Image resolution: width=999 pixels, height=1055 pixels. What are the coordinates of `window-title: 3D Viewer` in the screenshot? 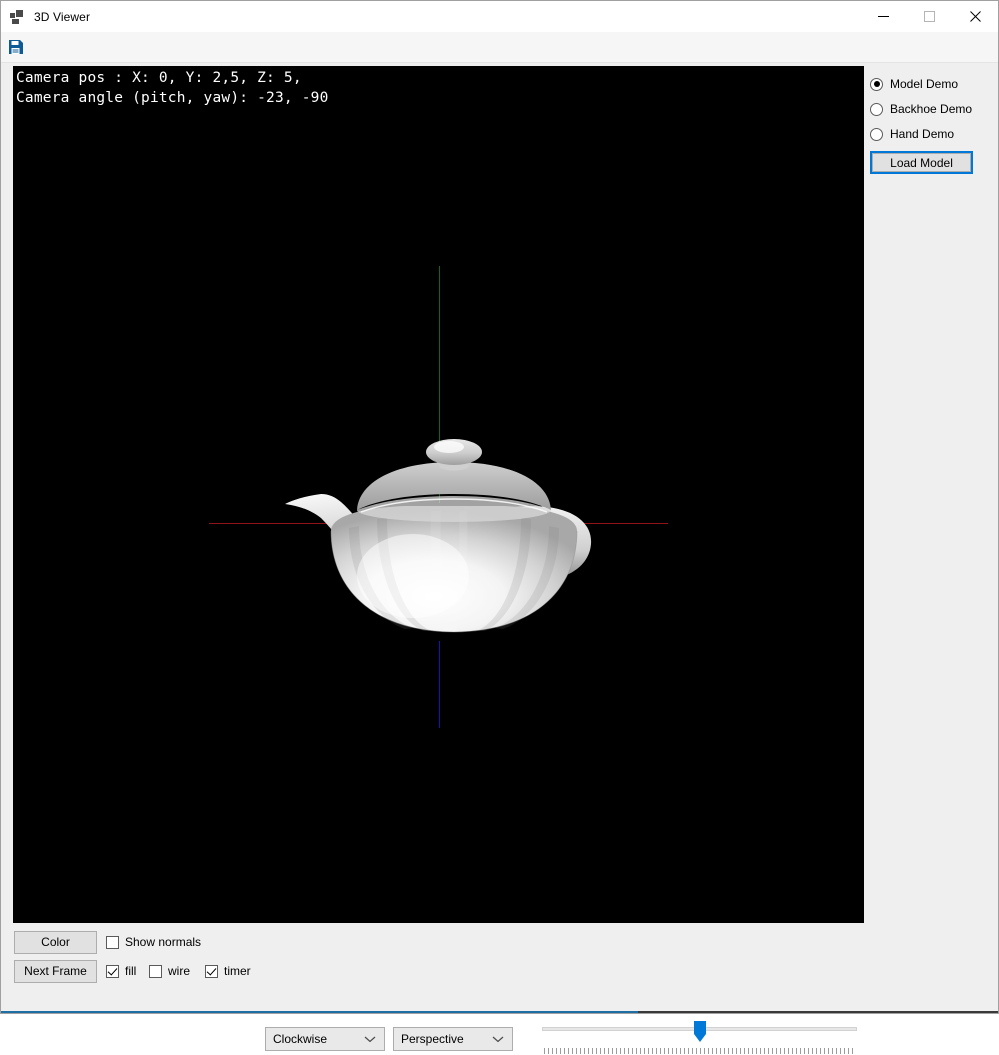 It's located at (62, 16).